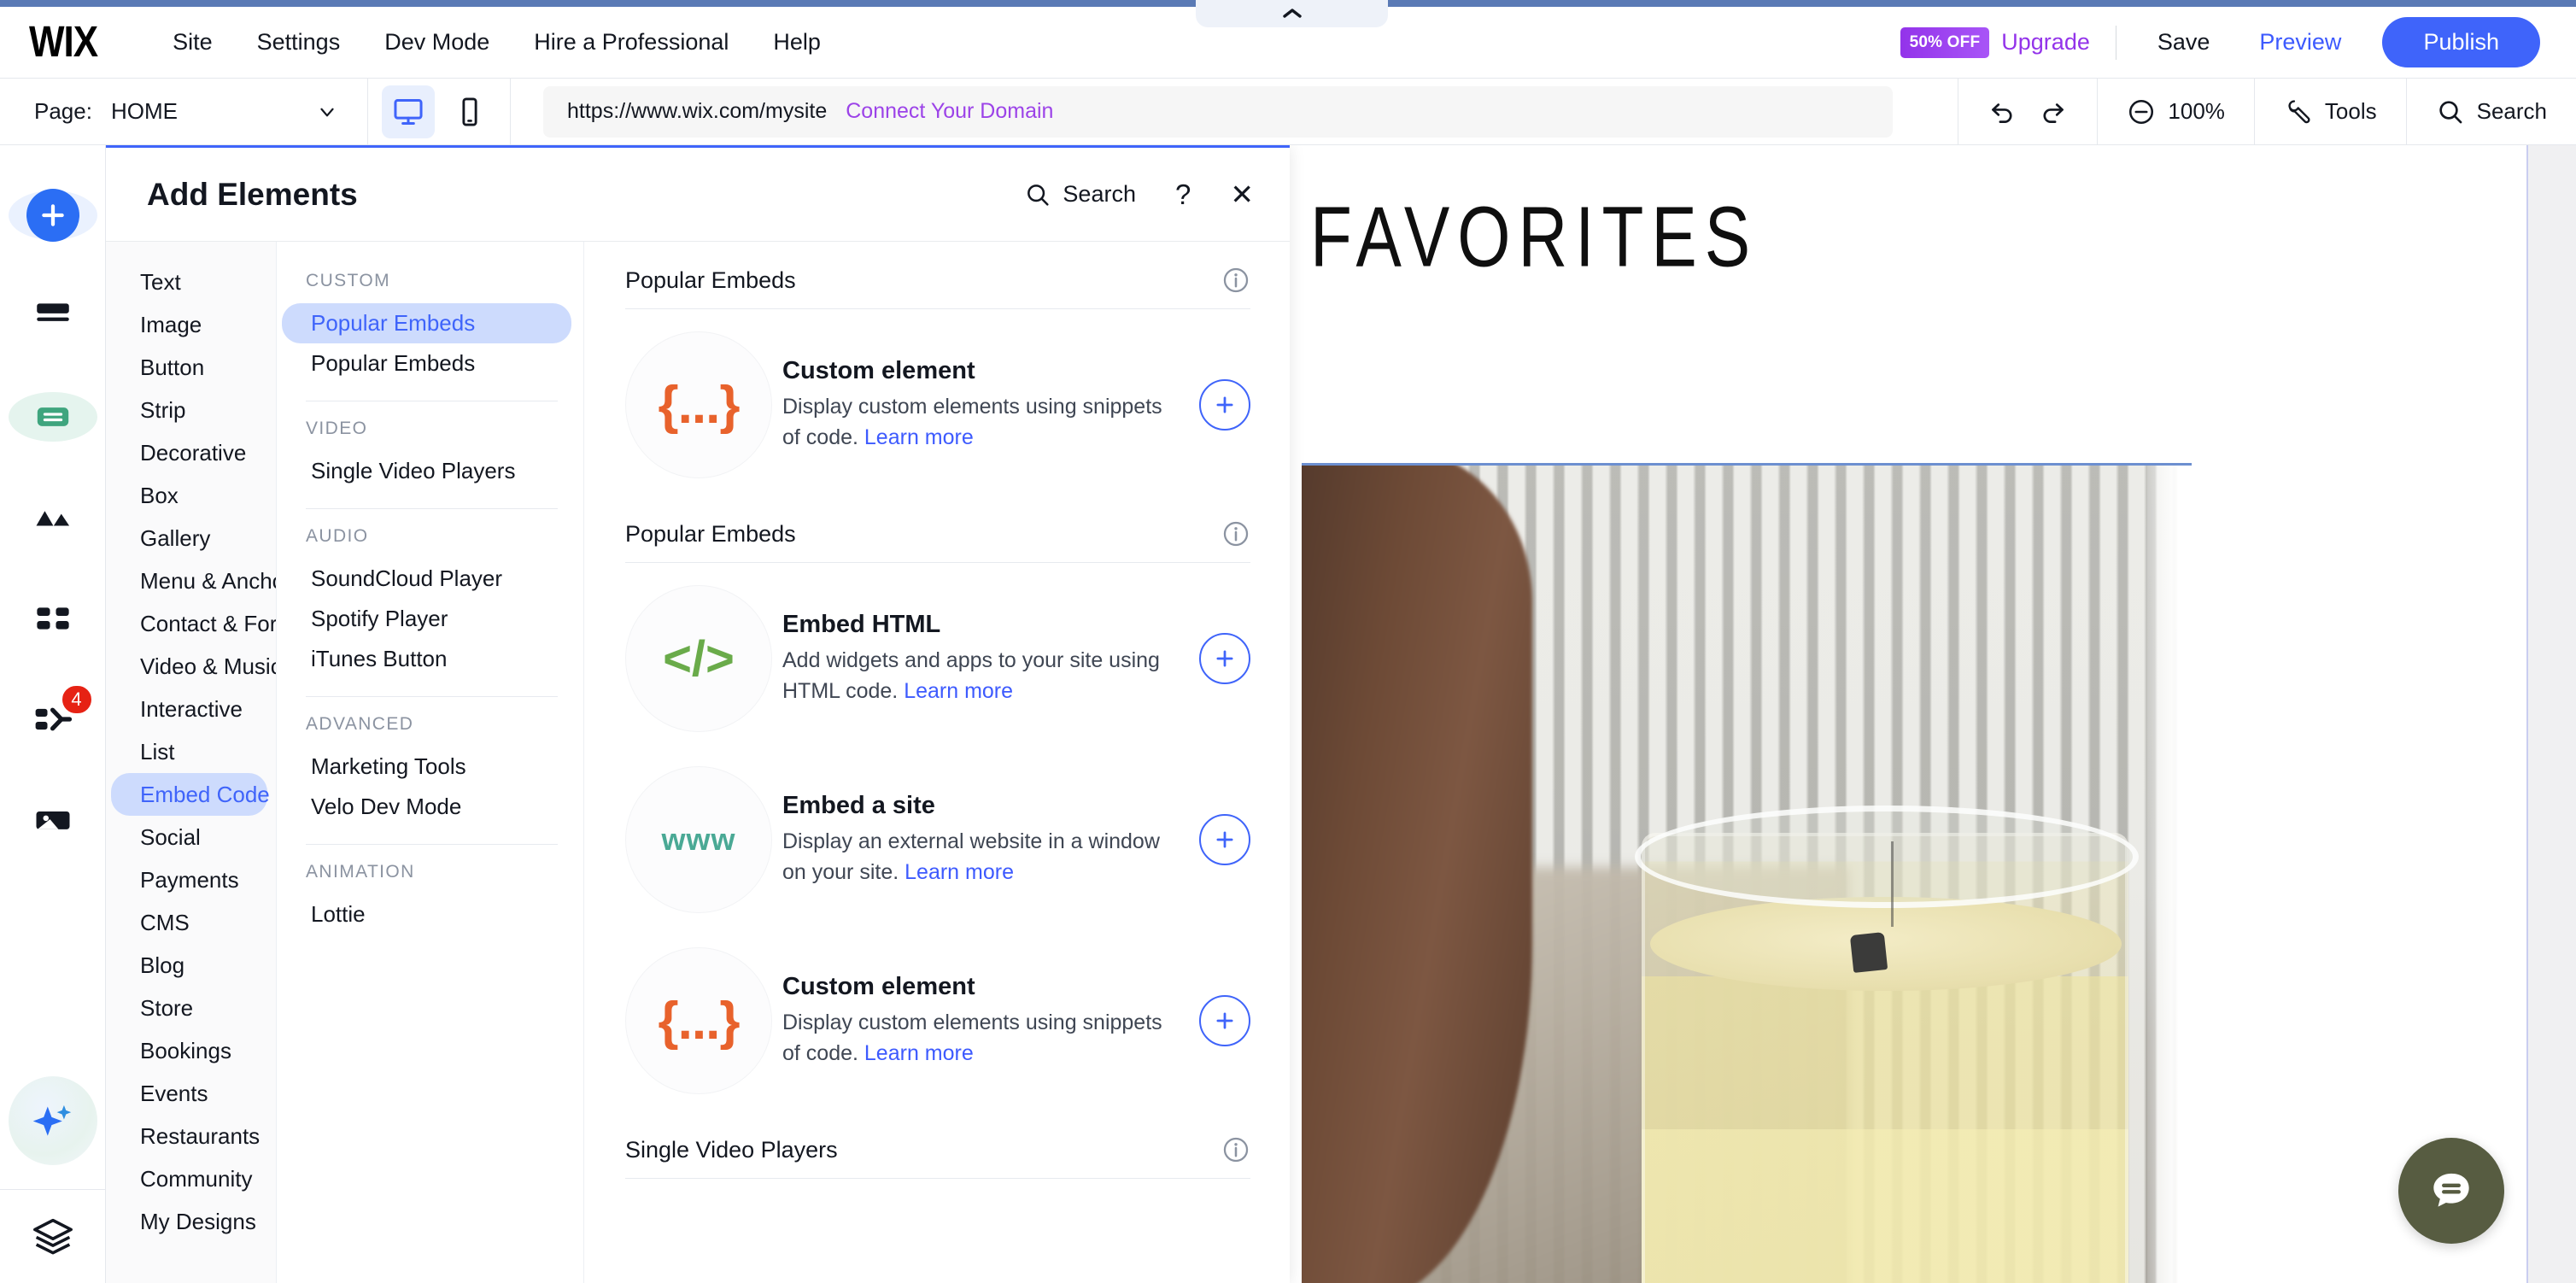 This screenshot has height=1283, width=2576. Describe the element at coordinates (193, 667) in the screenshot. I see `category-video-music: Video & Music` at that location.